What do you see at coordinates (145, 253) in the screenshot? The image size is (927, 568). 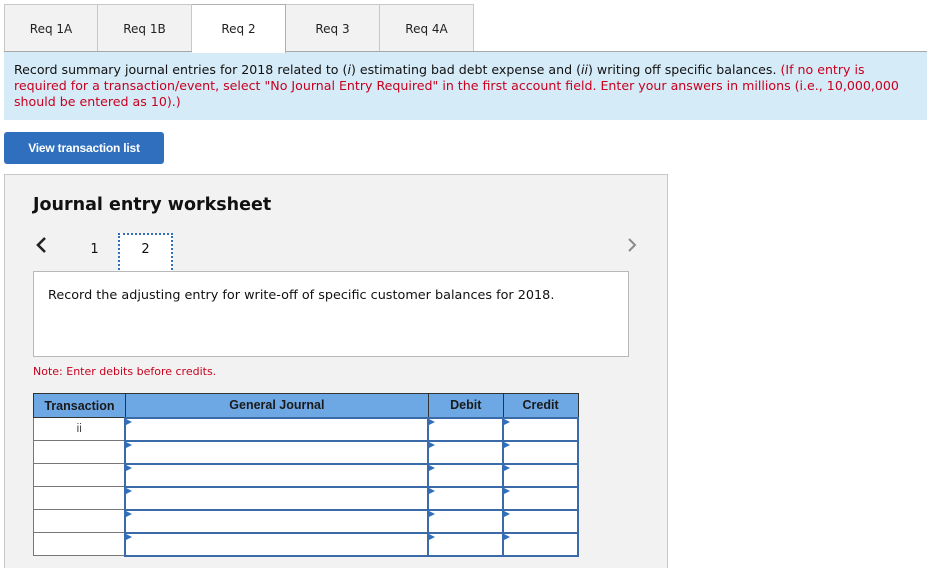 I see `page-2-button-current: 2` at bounding box center [145, 253].